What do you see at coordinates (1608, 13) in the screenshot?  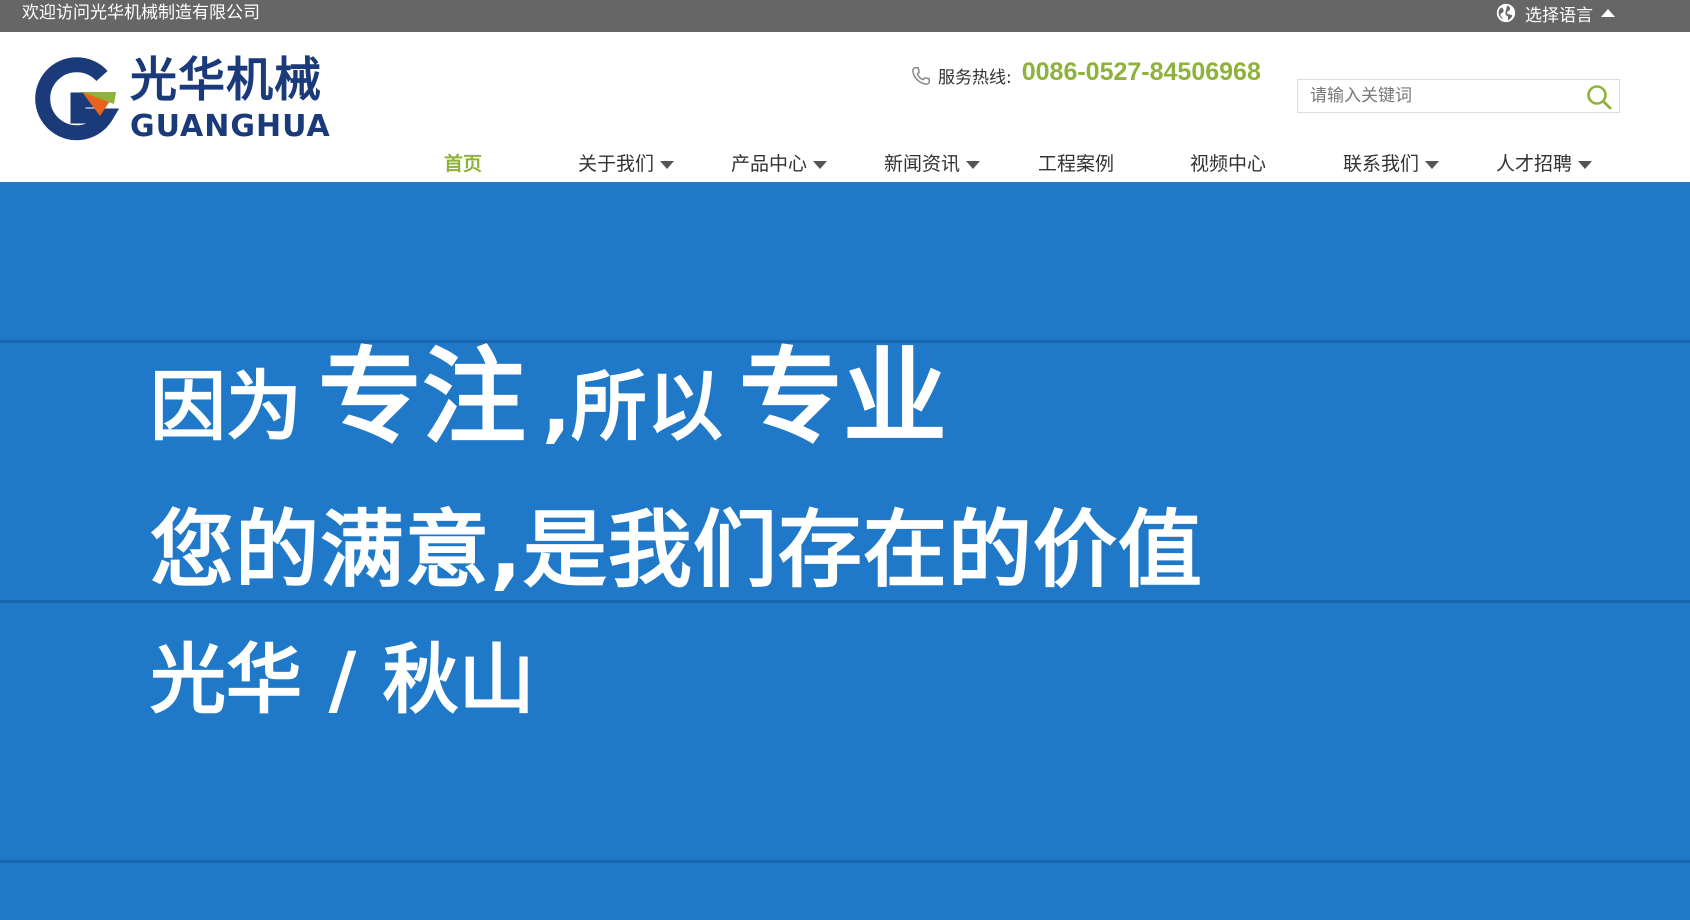 I see `caret-up-icon` at bounding box center [1608, 13].